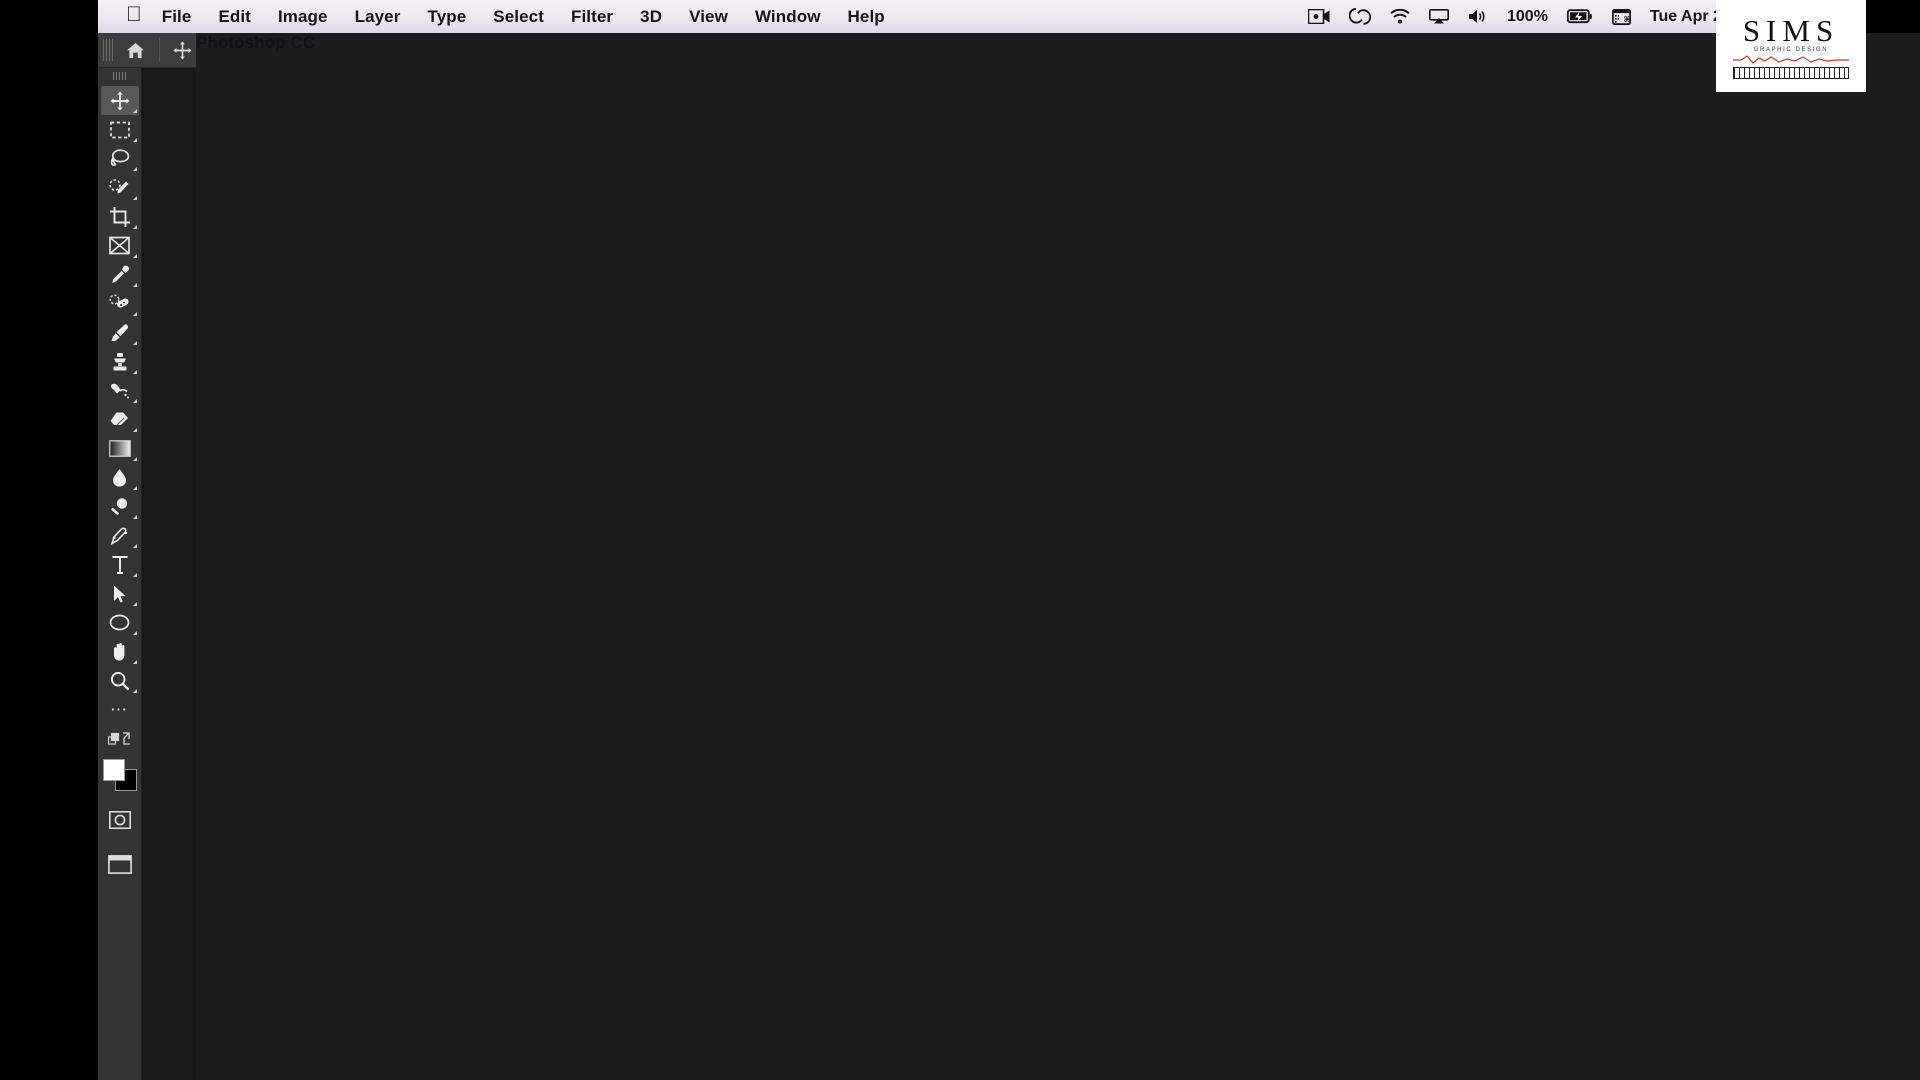 This screenshot has height=1080, width=1920. What do you see at coordinates (1621, 16) in the screenshot?
I see `keyboard-input-icon: ⌘` at bounding box center [1621, 16].